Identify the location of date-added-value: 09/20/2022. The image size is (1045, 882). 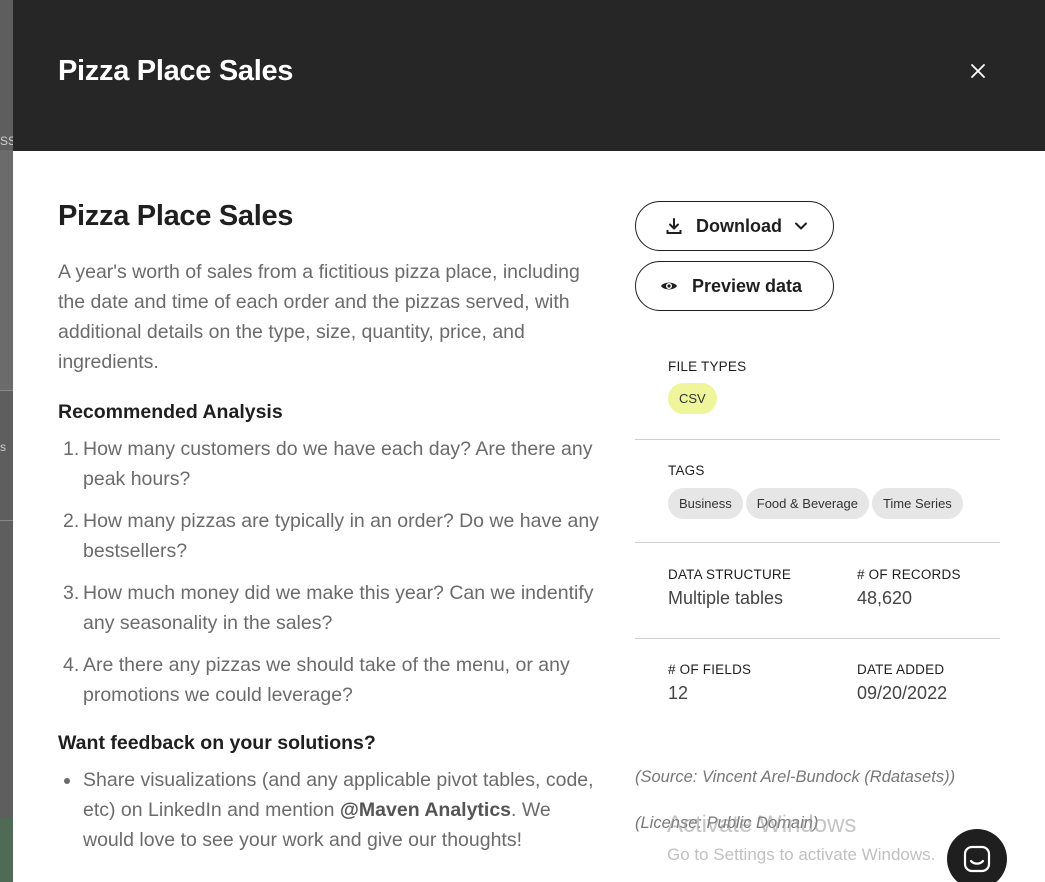
(902, 693).